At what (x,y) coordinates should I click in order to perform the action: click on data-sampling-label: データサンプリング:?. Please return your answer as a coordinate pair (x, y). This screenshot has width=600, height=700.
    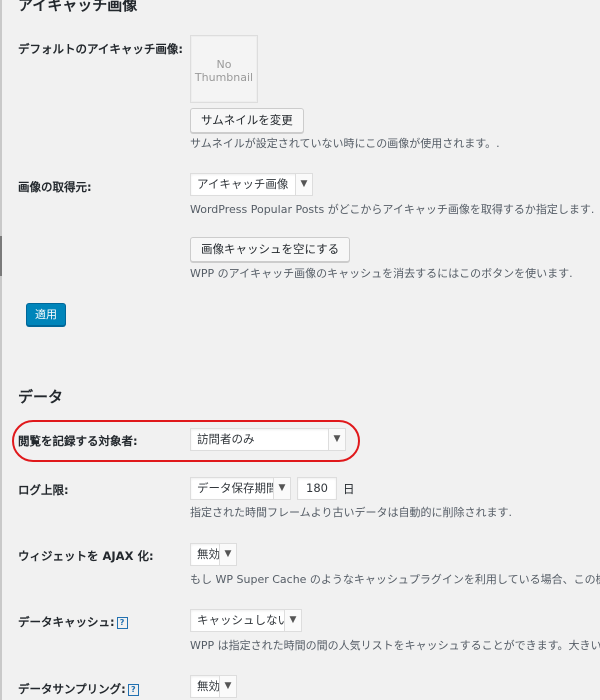
    Looking at the image, I should click on (78, 689).